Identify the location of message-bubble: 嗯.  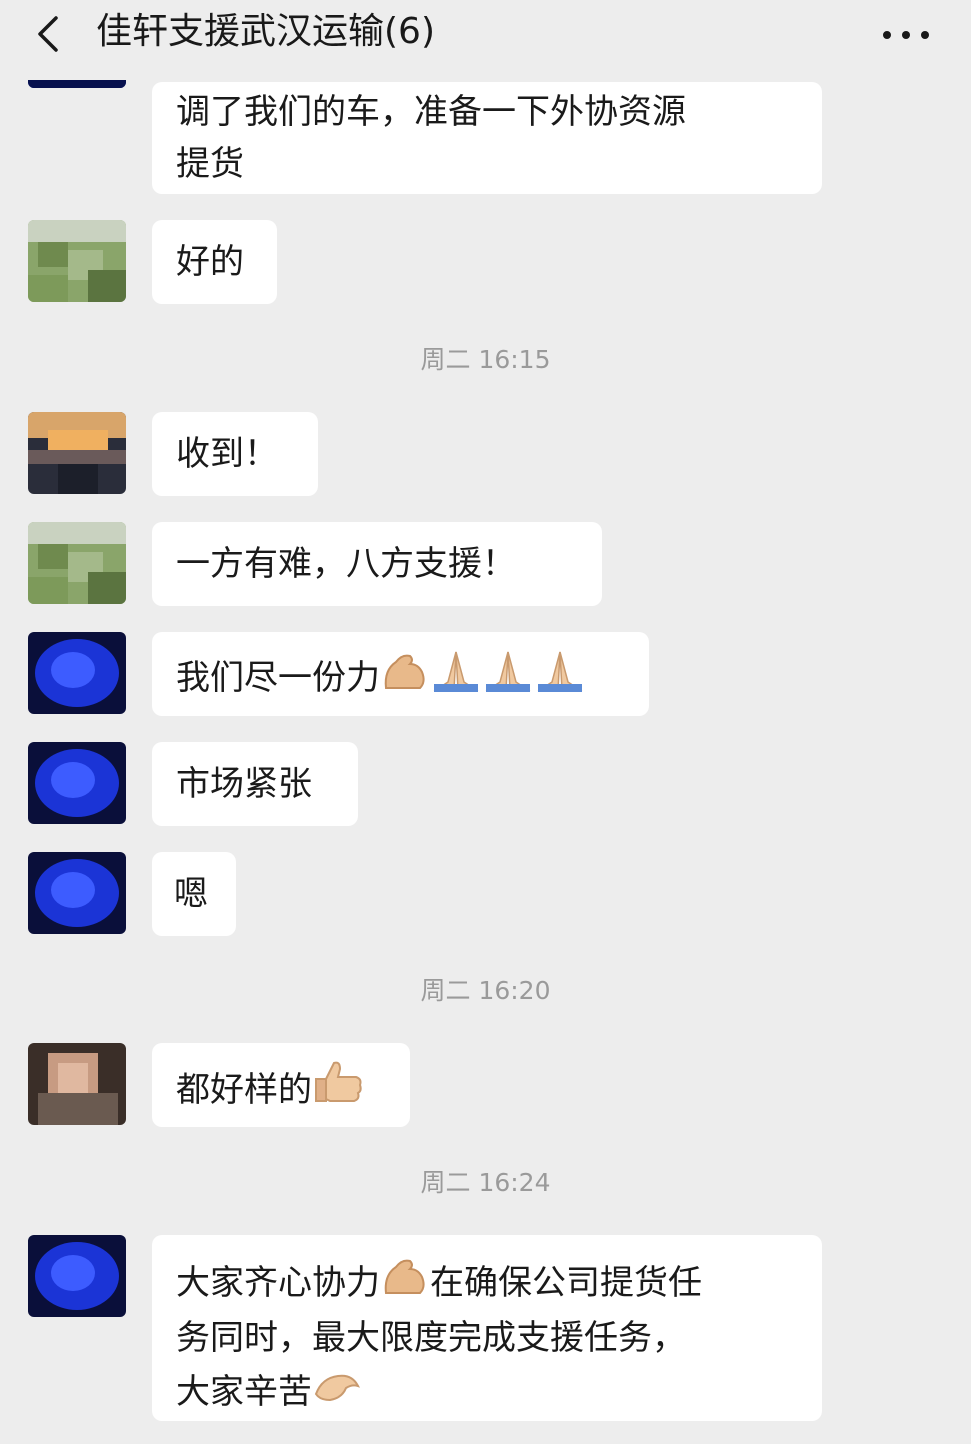
(194, 894).